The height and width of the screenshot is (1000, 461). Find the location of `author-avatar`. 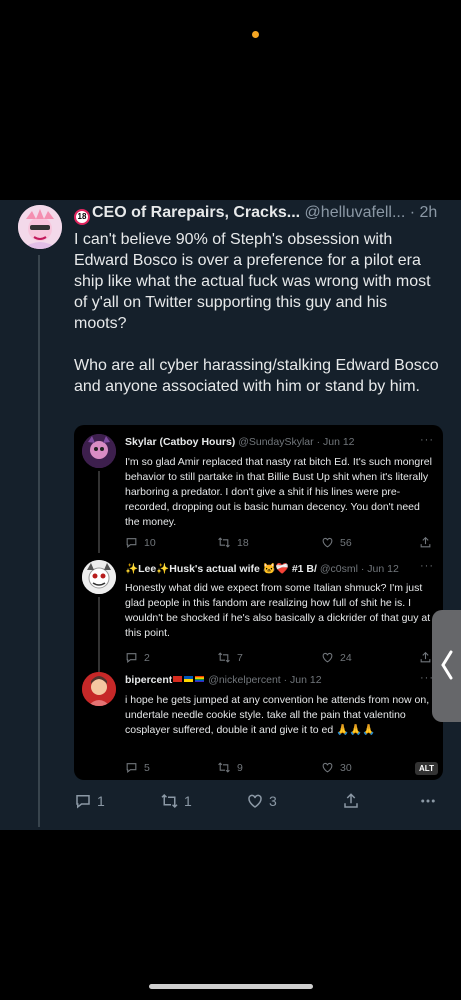

author-avatar is located at coordinates (40, 227).